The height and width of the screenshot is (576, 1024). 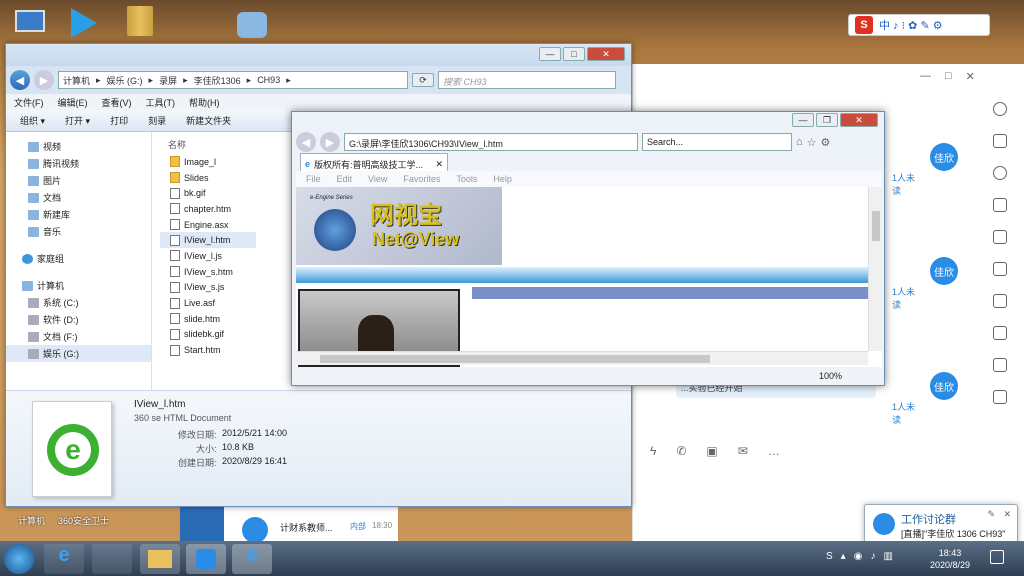 I want to click on pin-icon: ✎, so click(x=991, y=514).